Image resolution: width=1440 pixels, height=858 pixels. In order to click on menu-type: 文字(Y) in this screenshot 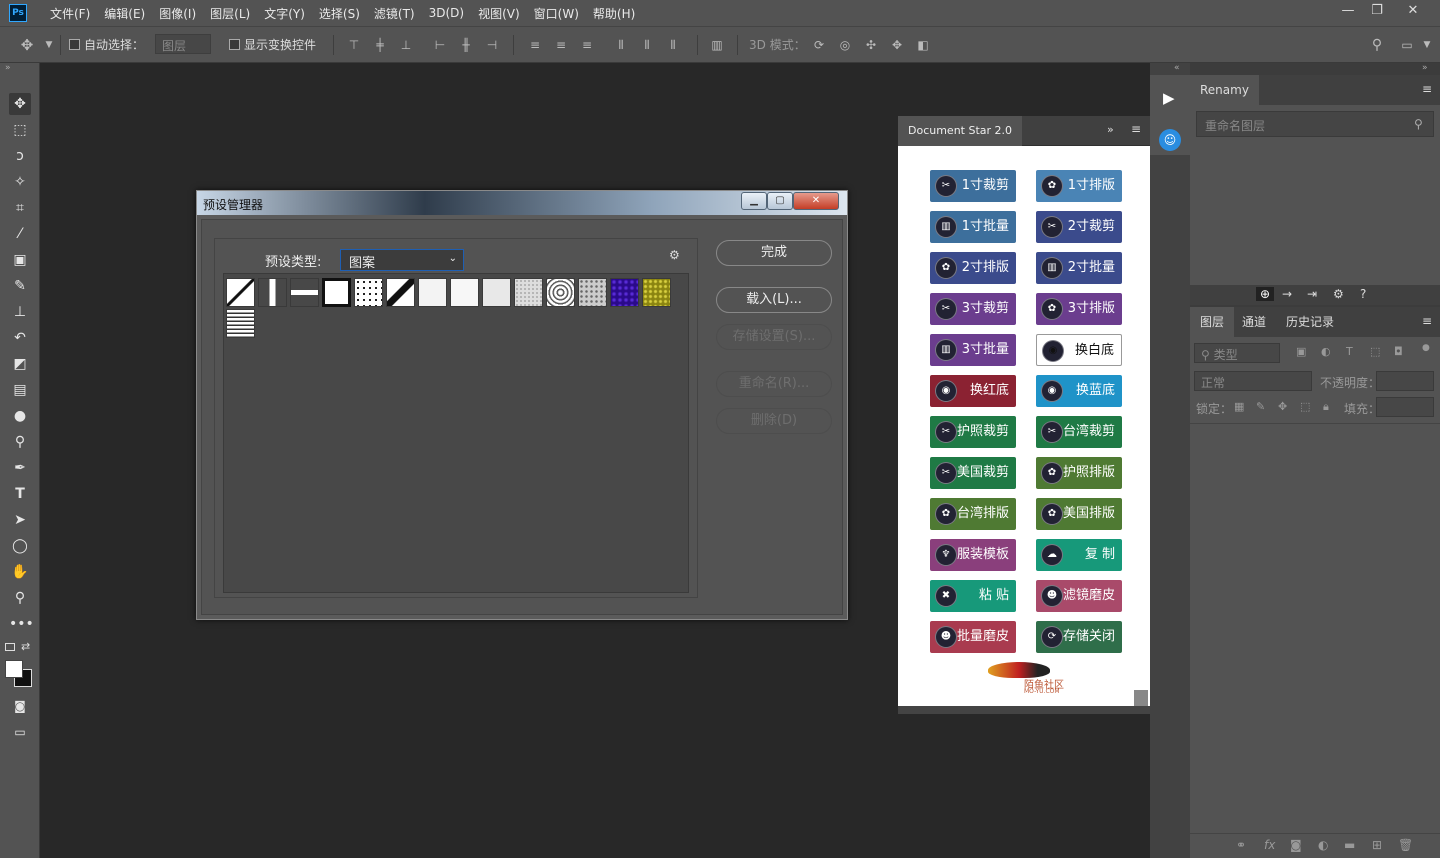, I will do `click(284, 13)`.